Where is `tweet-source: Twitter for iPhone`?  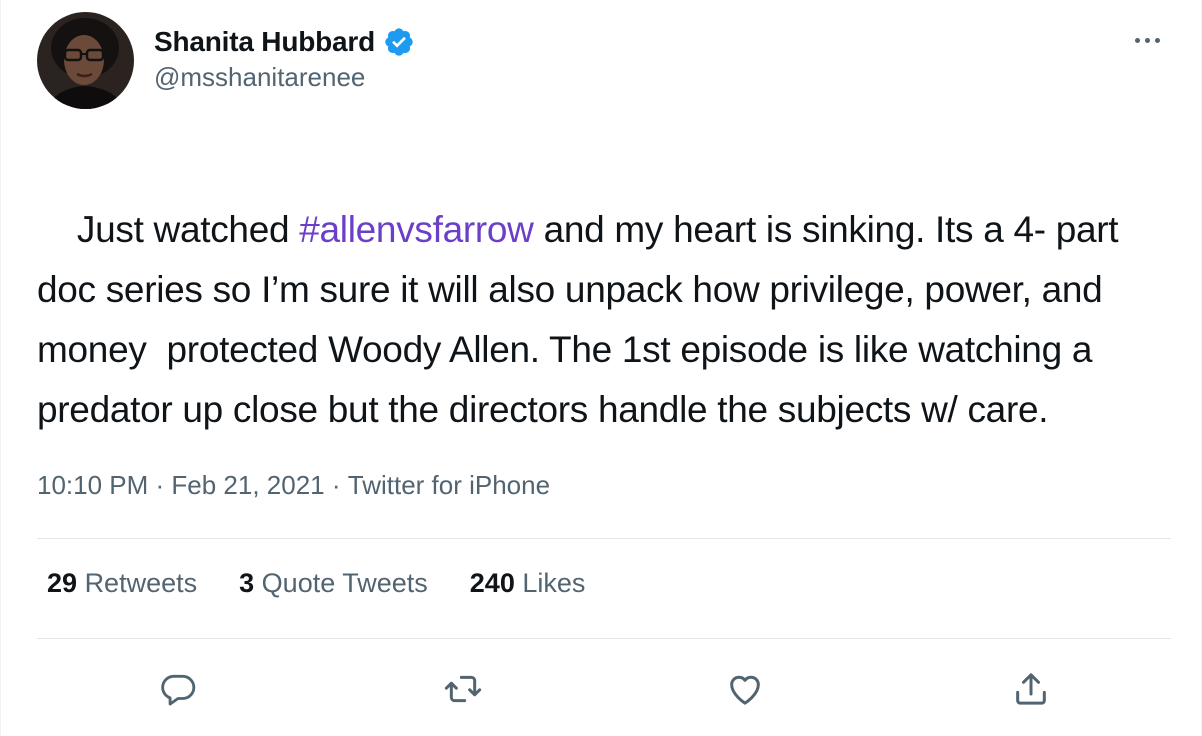
tweet-source: Twitter for iPhone is located at coordinates (449, 485).